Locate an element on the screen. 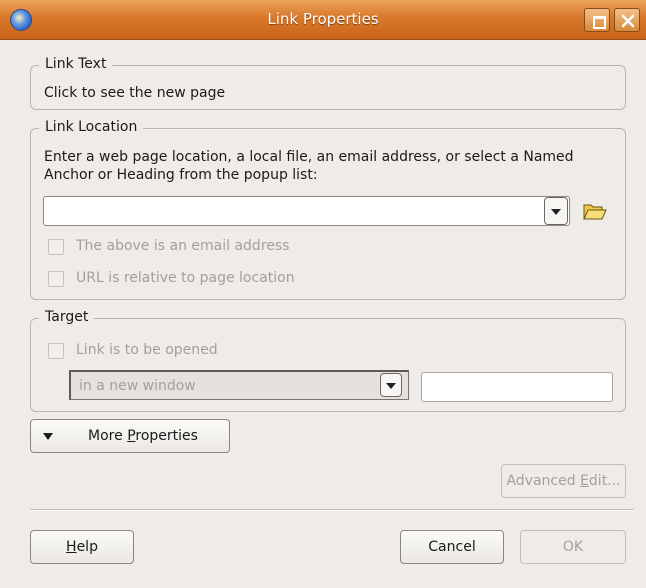 The width and height of the screenshot is (646, 588). help-button: Help is located at coordinates (82, 547).